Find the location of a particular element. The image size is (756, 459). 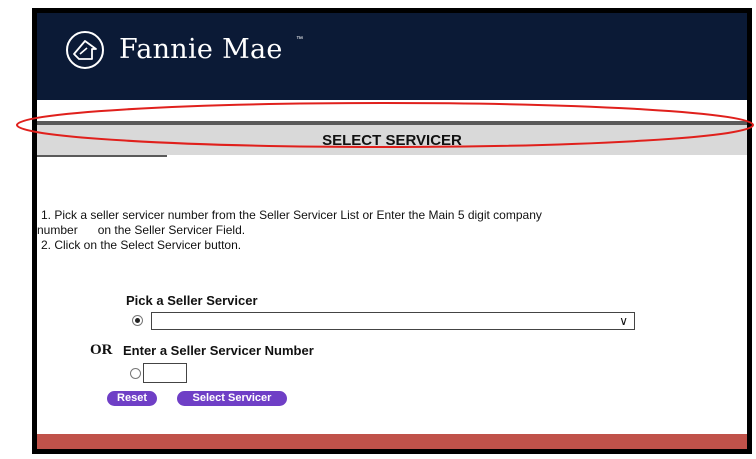

radio-selected-dot is located at coordinates (137, 320).